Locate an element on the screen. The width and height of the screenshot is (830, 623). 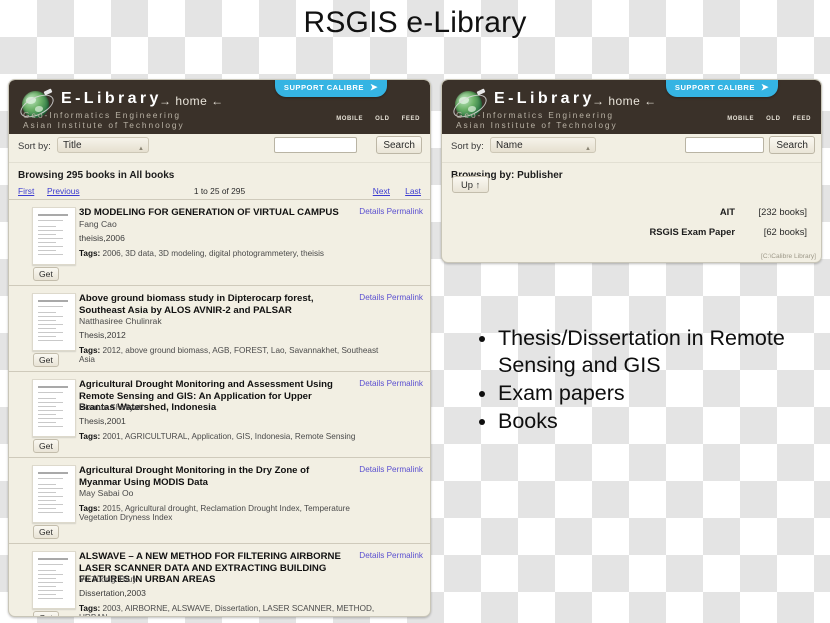
book-author: May Sabai Oo is located at coordinates (106, 493).